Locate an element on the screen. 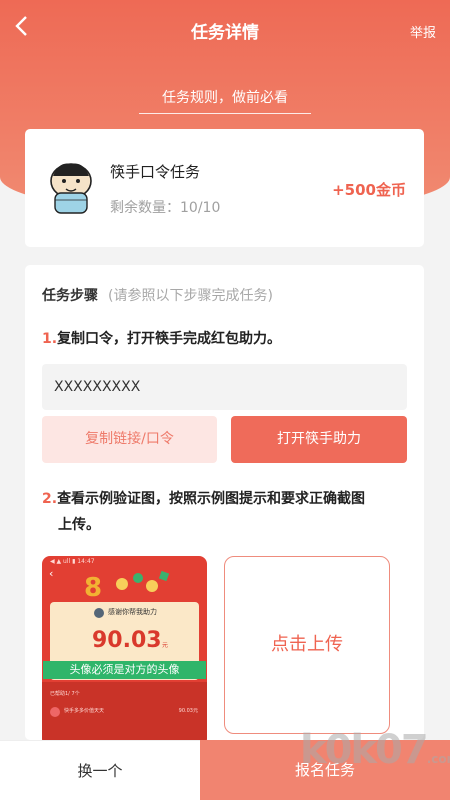 The height and width of the screenshot is (800, 450). remaining-label: 剩余数量： is located at coordinates (145, 208).